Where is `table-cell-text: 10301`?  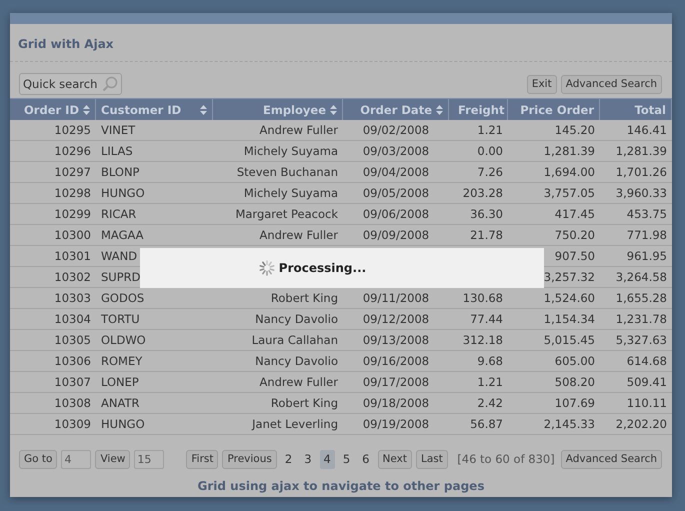
table-cell-text: 10301 is located at coordinates (72, 256).